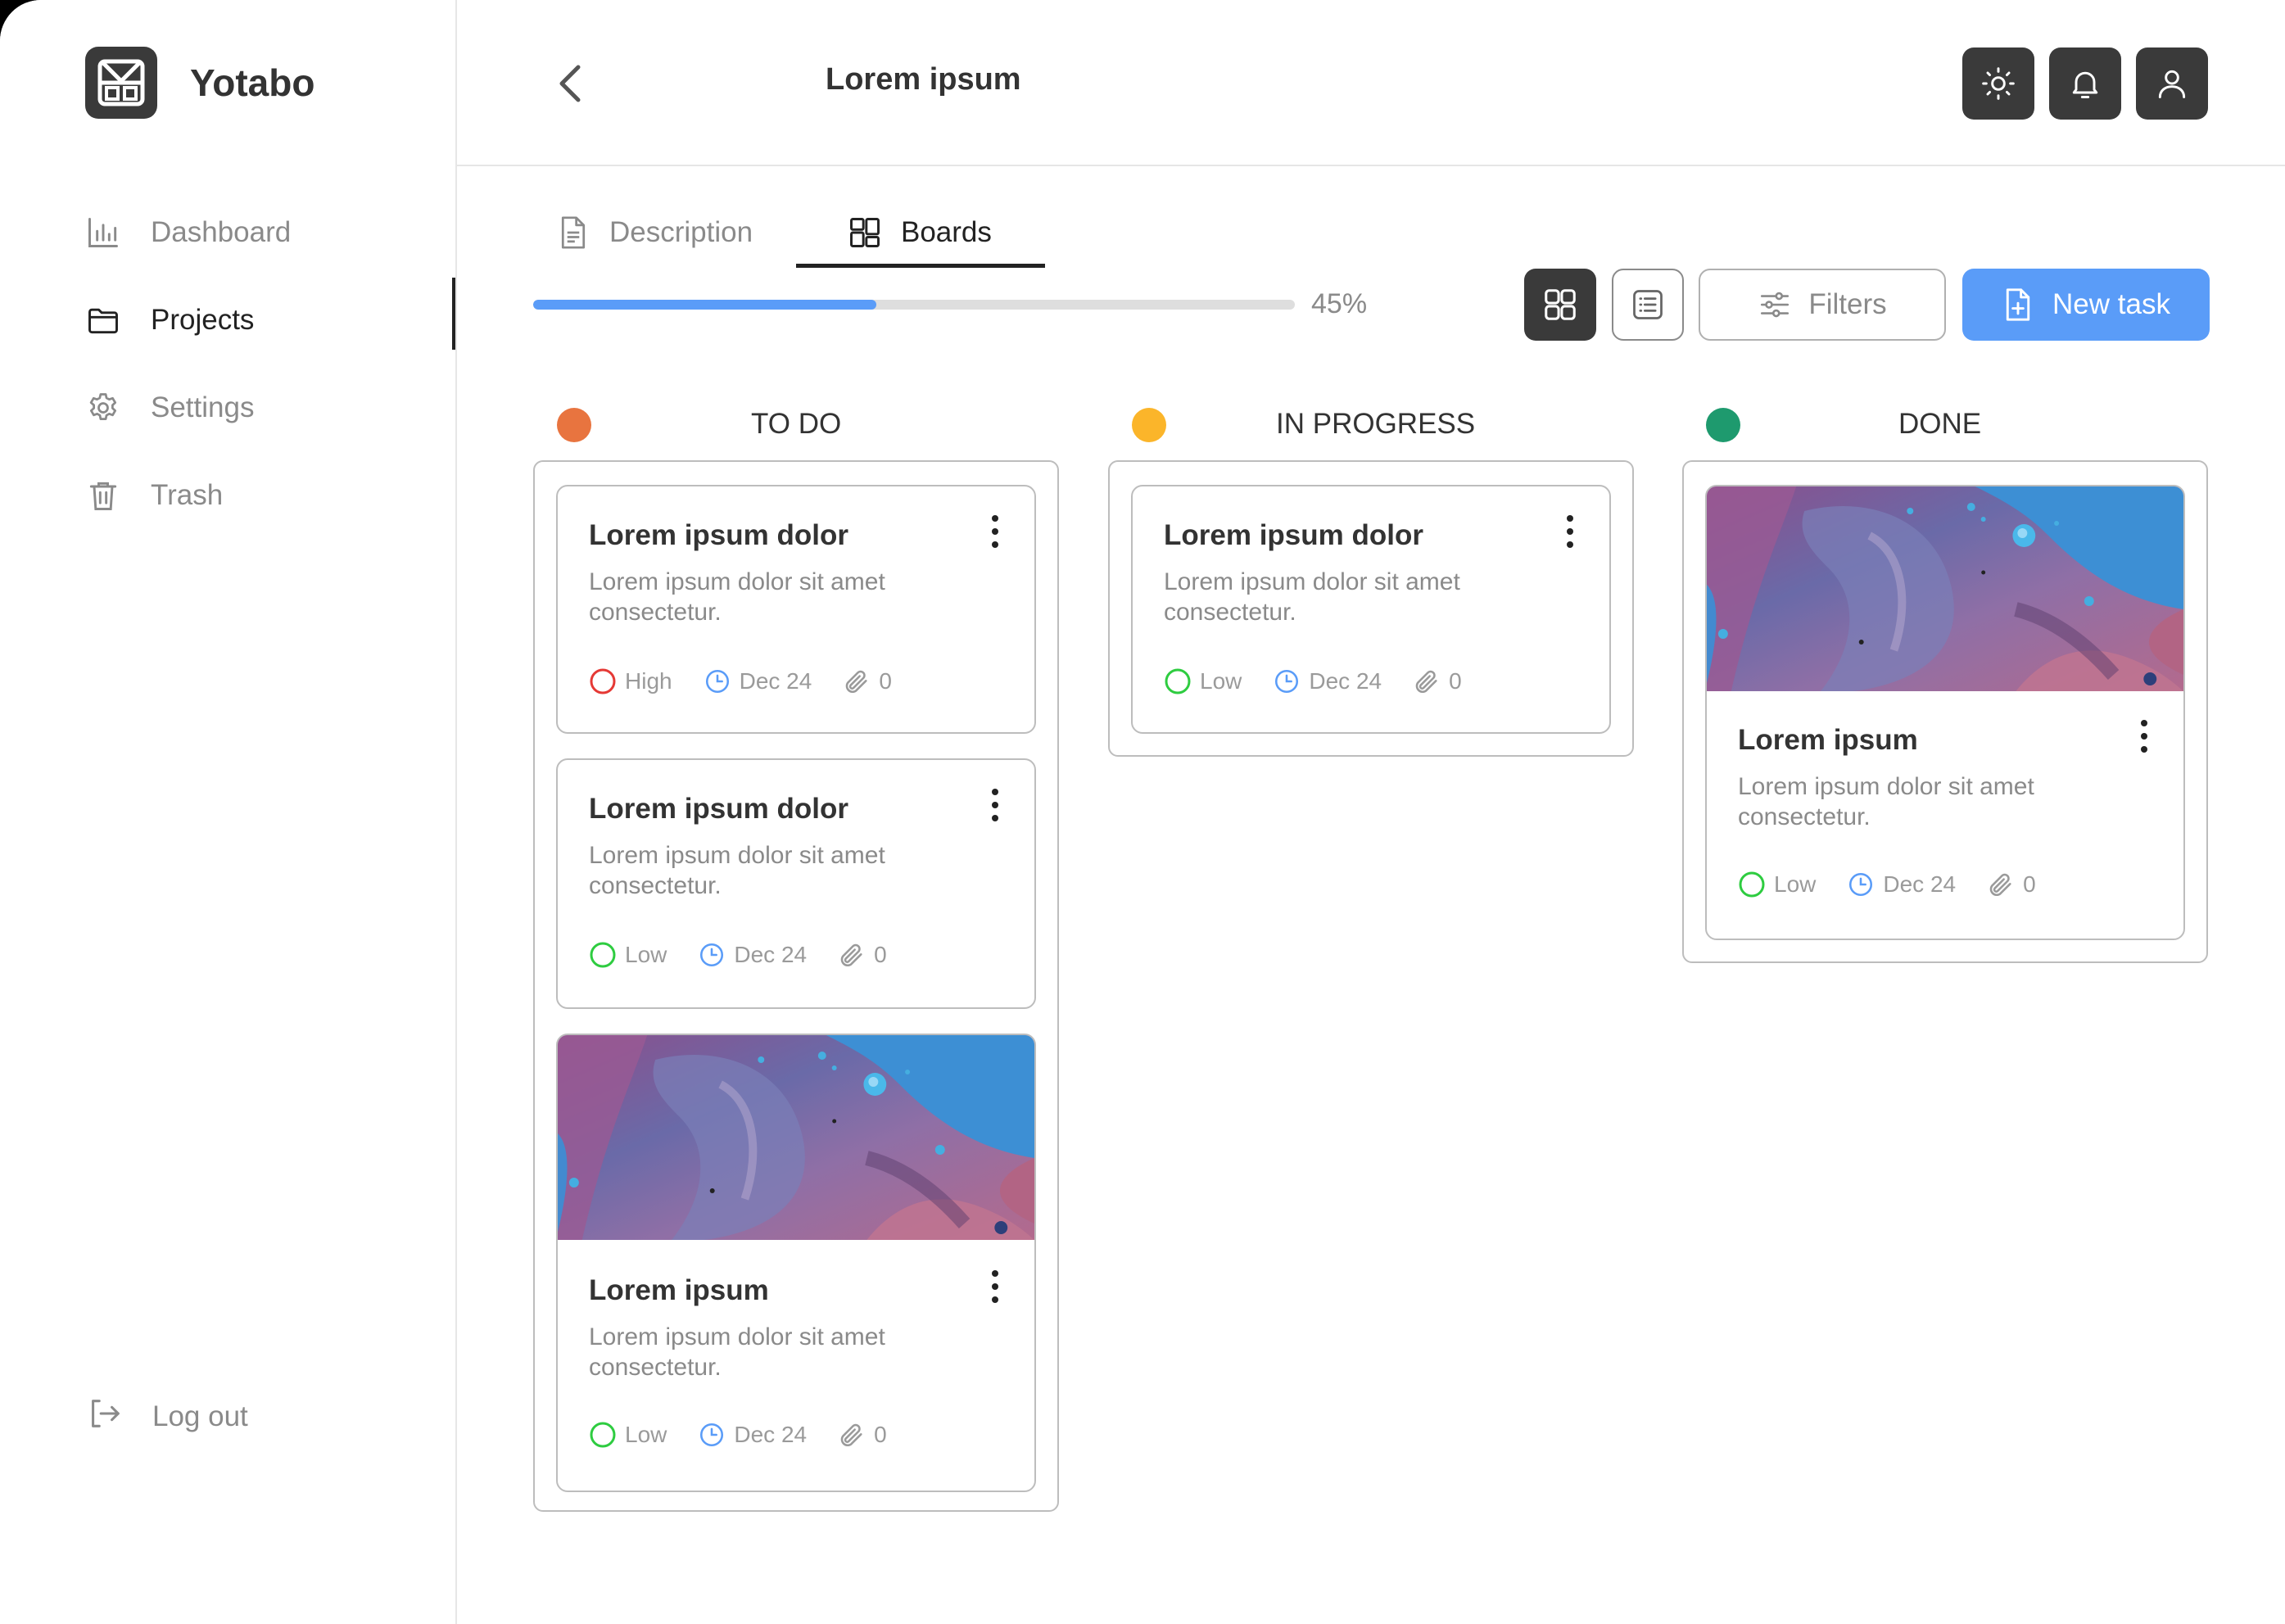 This screenshot has height=1624, width=2285. I want to click on sidebar-item-label: Settings, so click(203, 407).